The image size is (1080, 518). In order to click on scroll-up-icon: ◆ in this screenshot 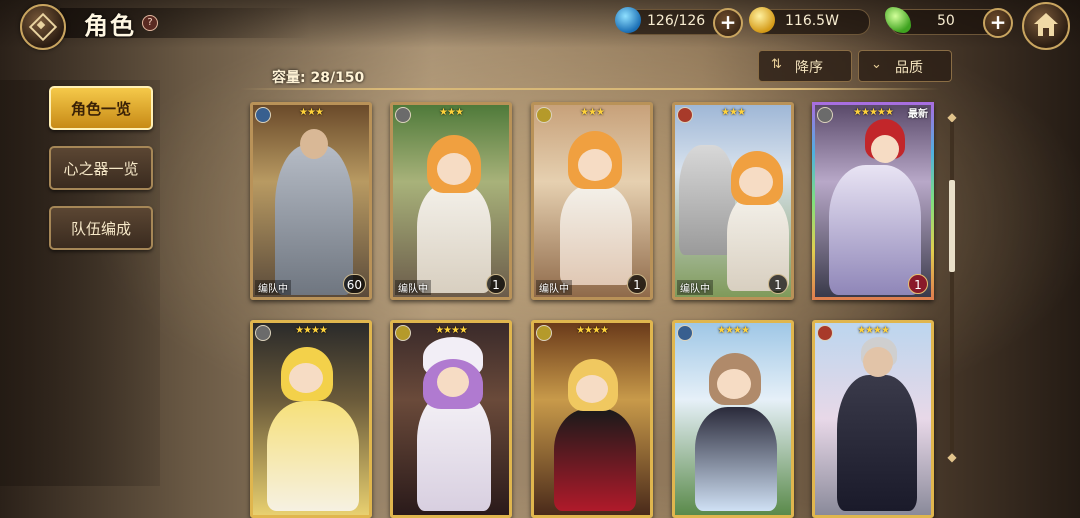, I will do `click(952, 117)`.